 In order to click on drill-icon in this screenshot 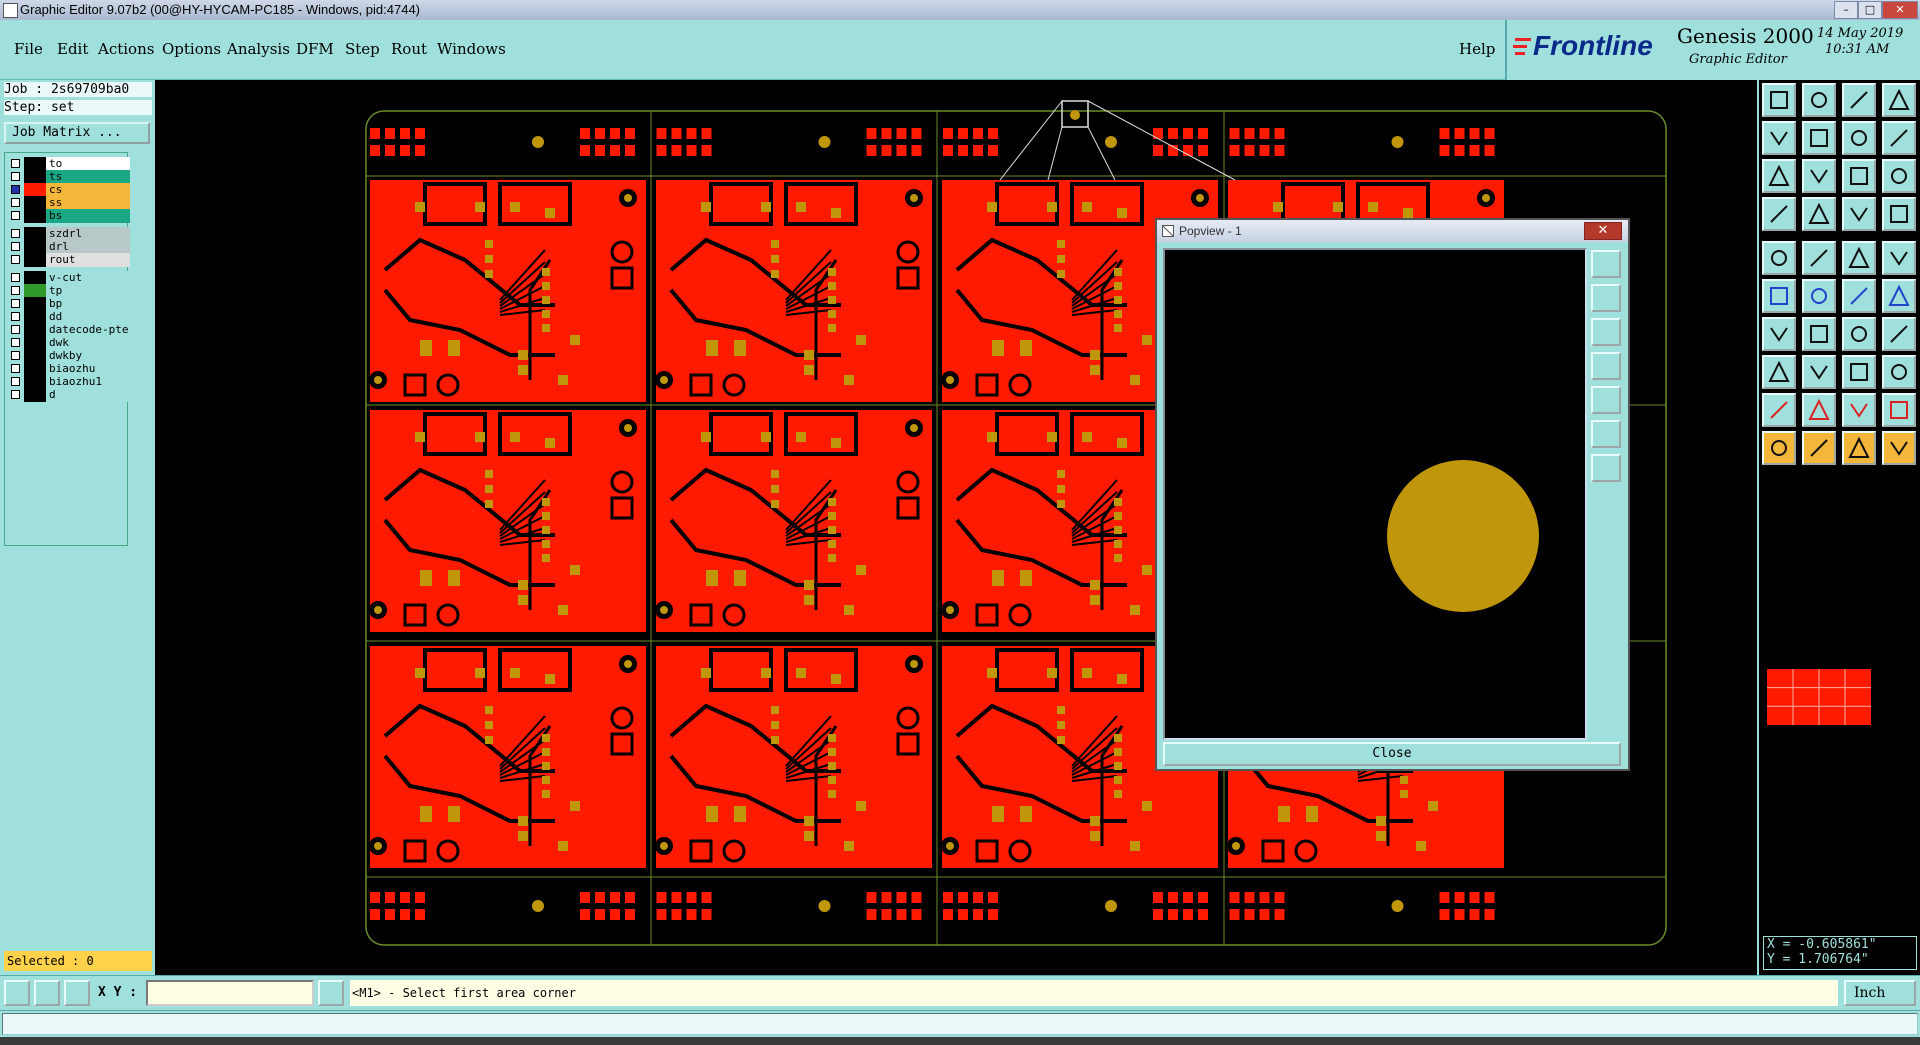, I will do `click(1899, 214)`.